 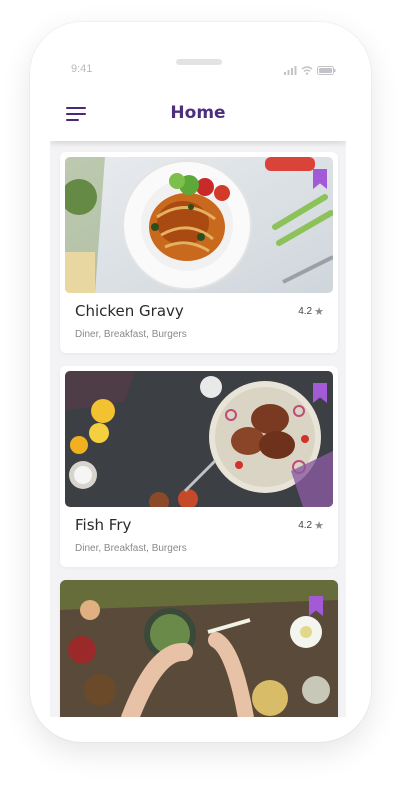 What do you see at coordinates (103, 525) in the screenshot?
I see `food-title: Fish Fry` at bounding box center [103, 525].